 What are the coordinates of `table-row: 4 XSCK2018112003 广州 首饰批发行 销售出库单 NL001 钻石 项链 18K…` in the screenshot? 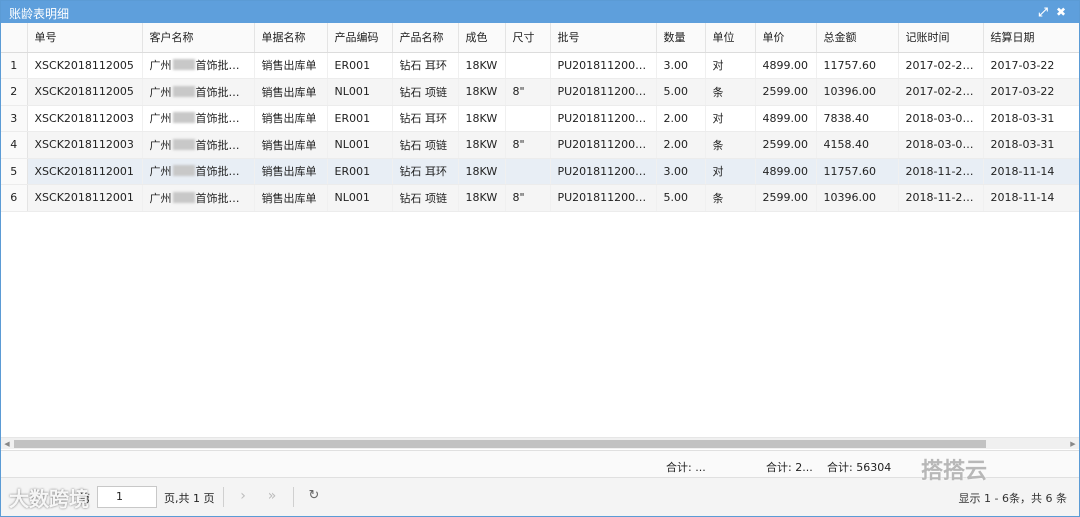 It's located at (540, 145).